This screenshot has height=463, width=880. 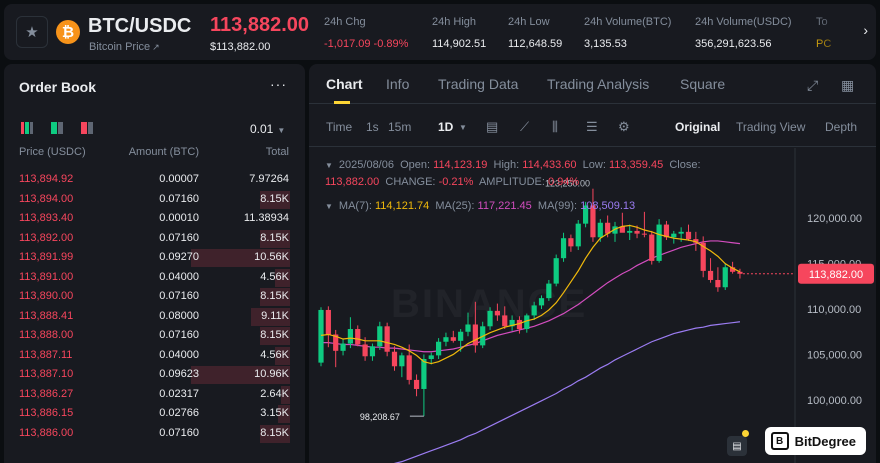 What do you see at coordinates (339, 127) in the screenshot?
I see `time-button: Time` at bounding box center [339, 127].